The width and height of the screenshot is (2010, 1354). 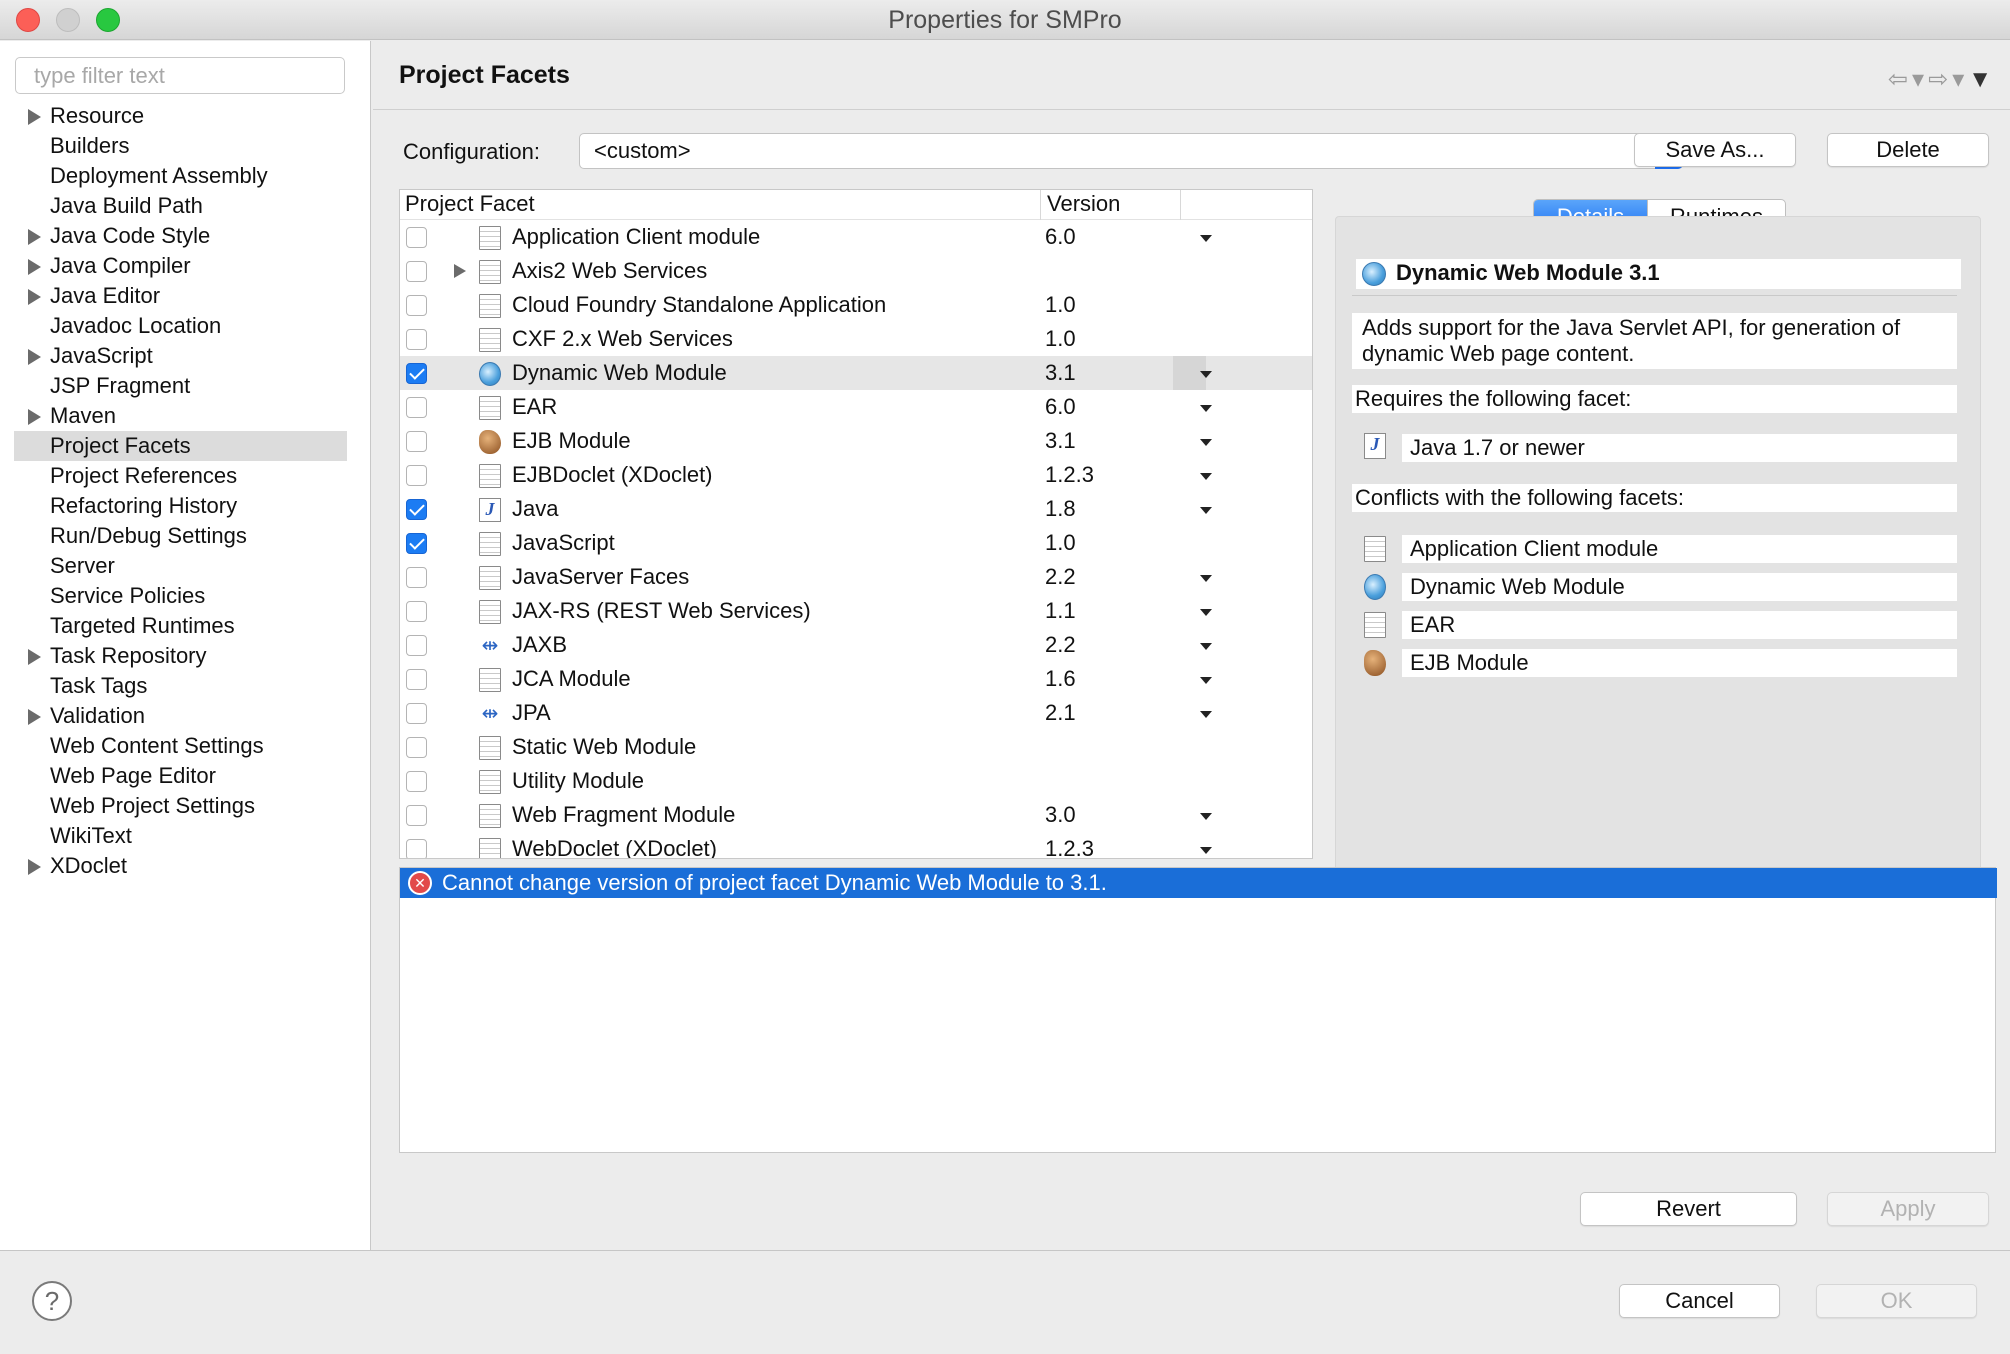 I want to click on table-row: Axis2 Web Services, so click(x=856, y=271).